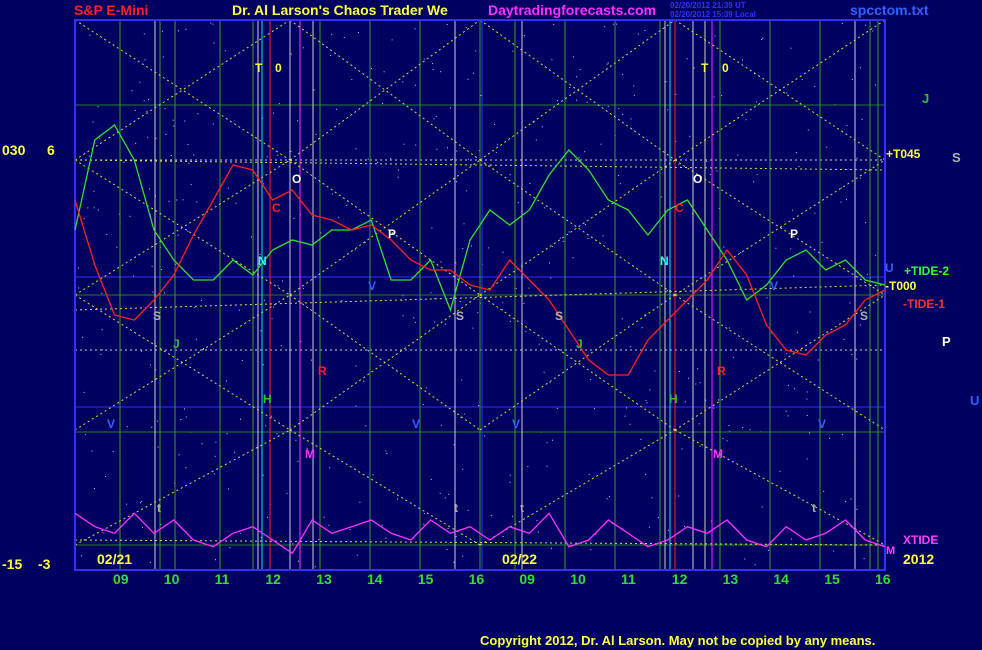 Image resolution: width=982 pixels, height=650 pixels. Describe the element at coordinates (392, 234) in the screenshot. I see `event-marker-p: P` at that location.